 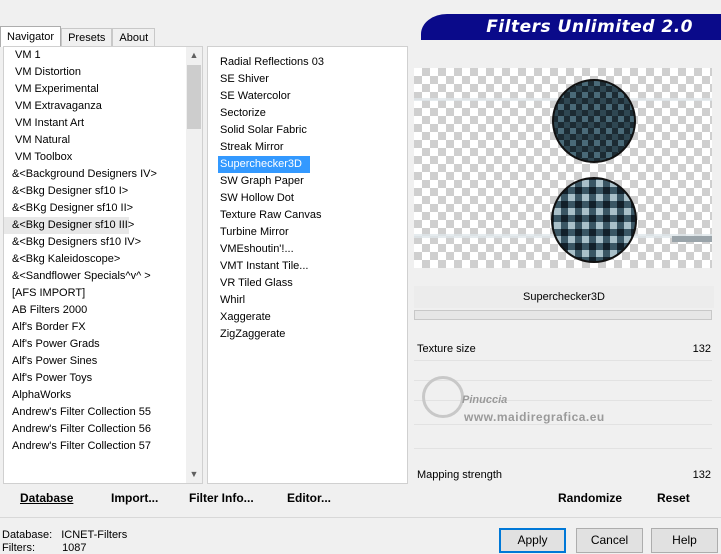 What do you see at coordinates (87, 37) in the screenshot?
I see `tab-presets: Presets` at bounding box center [87, 37].